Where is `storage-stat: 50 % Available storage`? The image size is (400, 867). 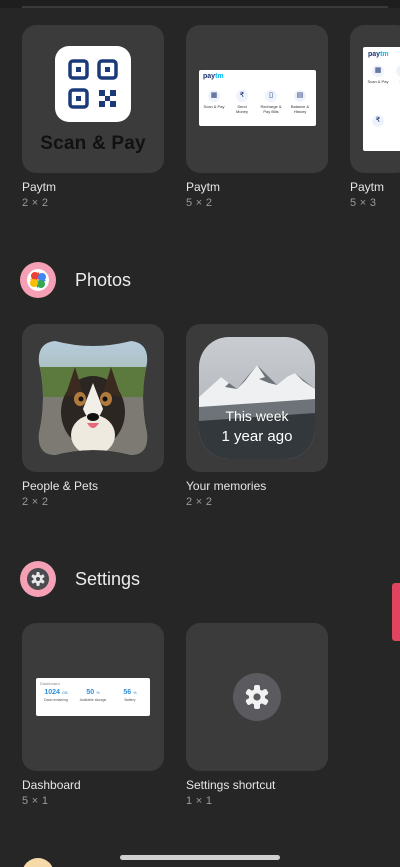 storage-stat: 50 % Available storage is located at coordinates (93, 695).